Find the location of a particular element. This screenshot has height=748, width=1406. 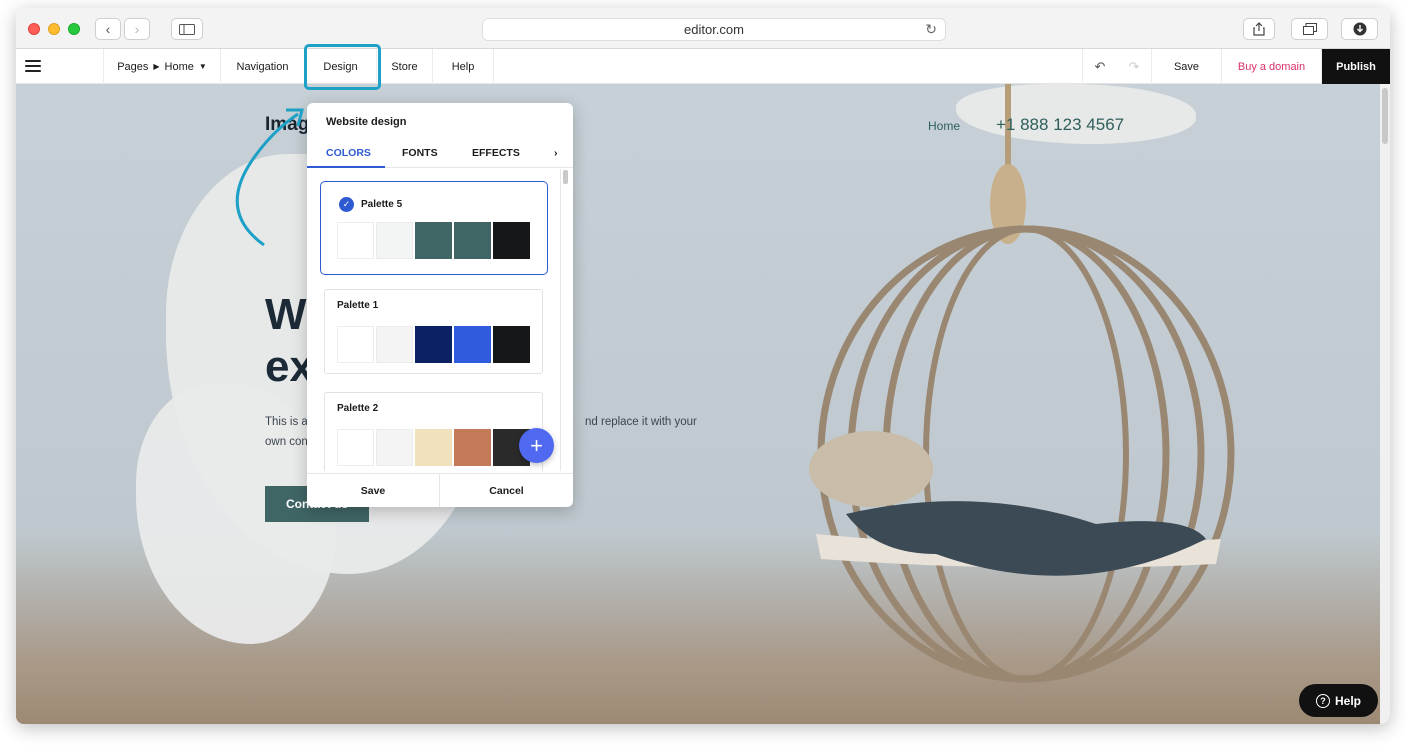

sidebar-toggle-button is located at coordinates (187, 29).